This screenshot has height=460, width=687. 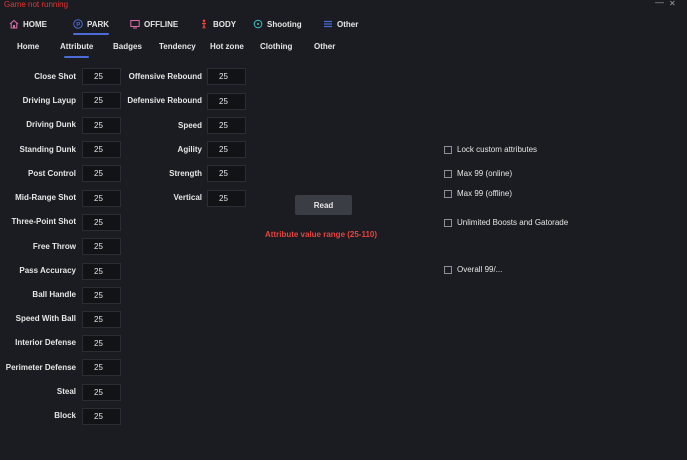 I want to click on svg-text: P, so click(x=78, y=25).